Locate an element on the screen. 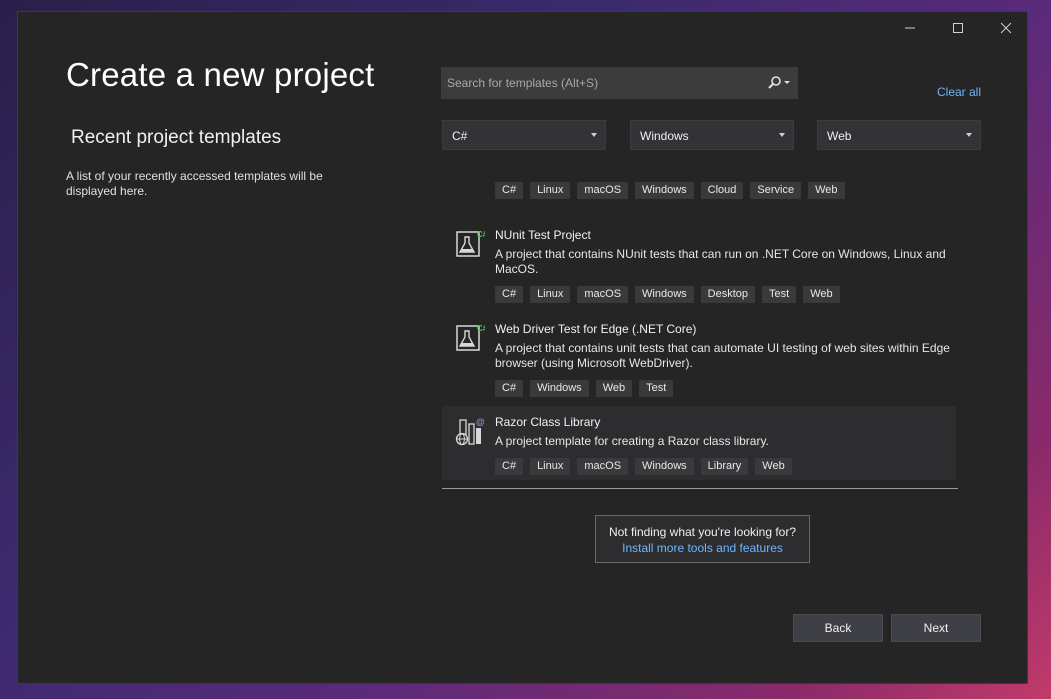  template-search-box is located at coordinates (619, 83).